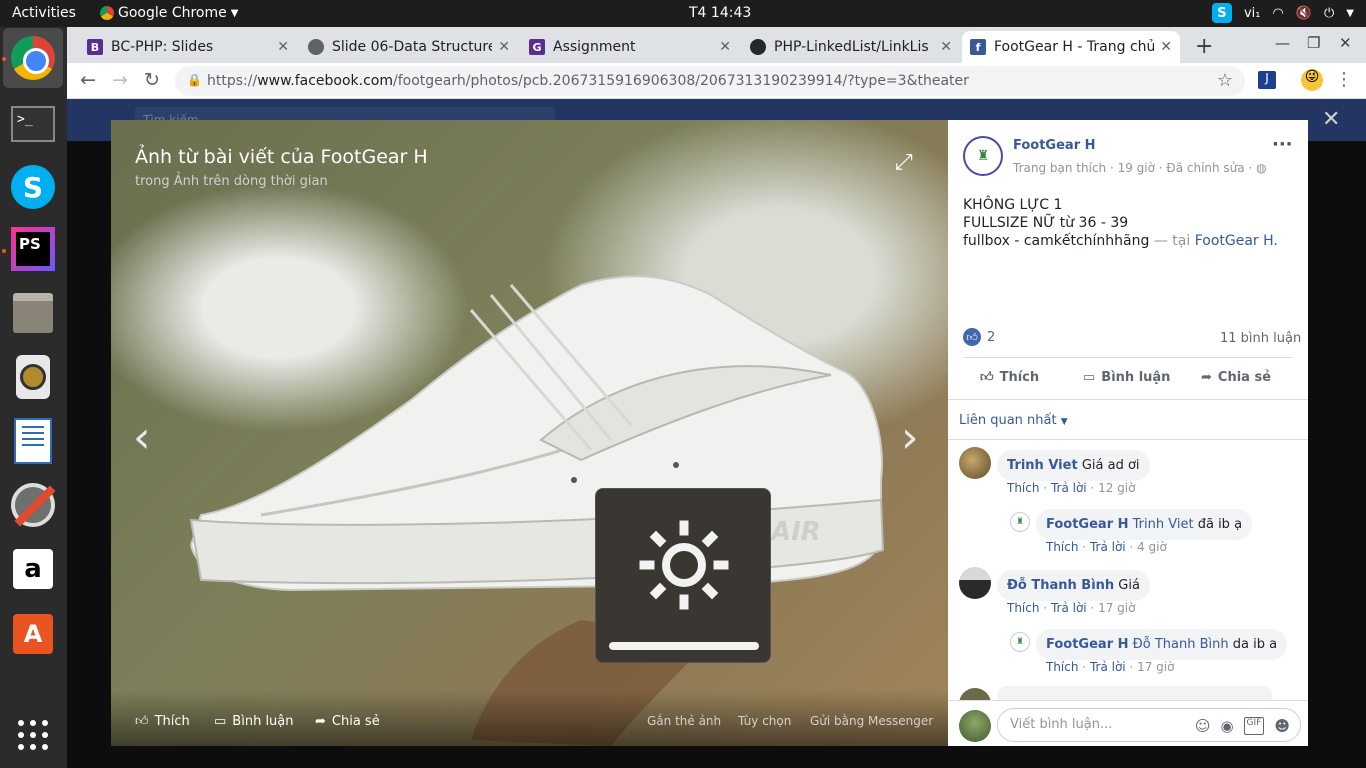 This screenshot has width=1366, height=768. I want to click on like-count: 2, so click(991, 337).